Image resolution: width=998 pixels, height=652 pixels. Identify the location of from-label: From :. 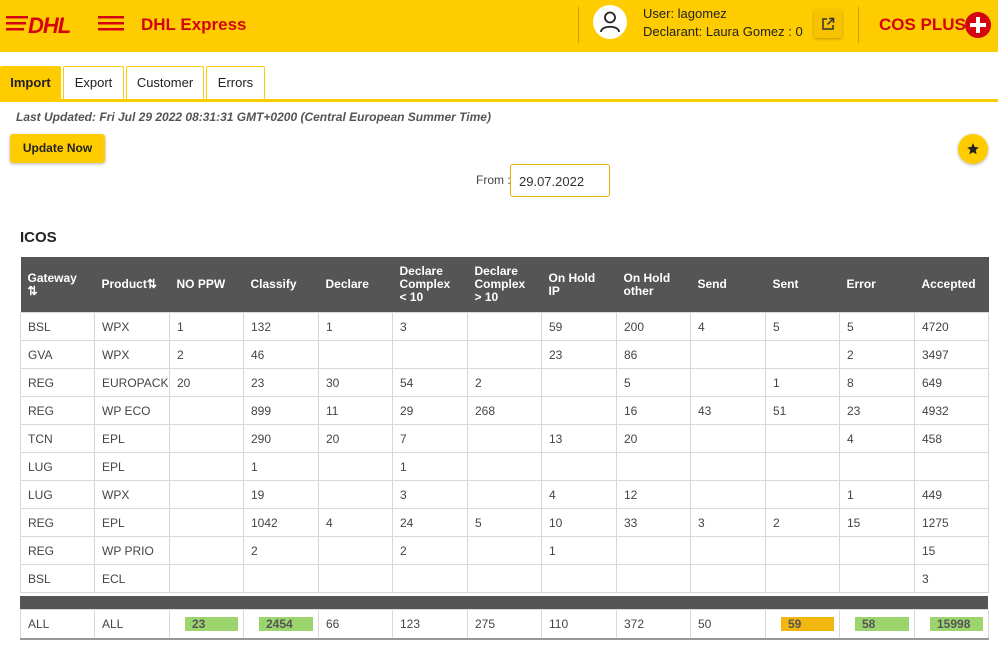
(493, 180).